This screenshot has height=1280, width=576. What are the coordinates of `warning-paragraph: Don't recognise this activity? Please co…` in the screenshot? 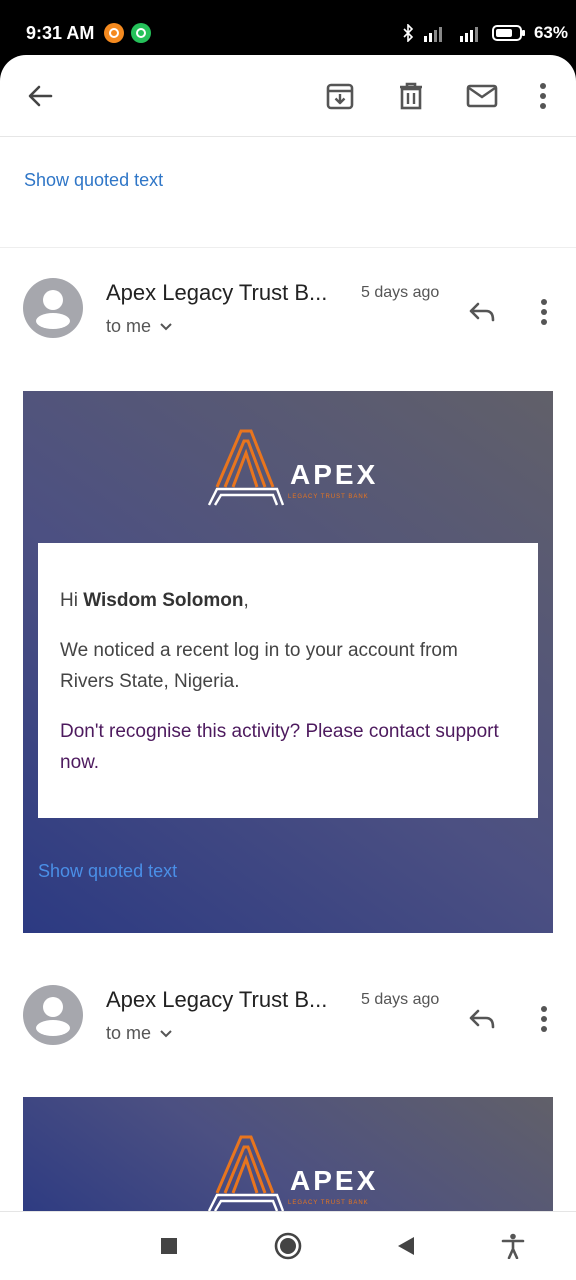 It's located at (279, 747).